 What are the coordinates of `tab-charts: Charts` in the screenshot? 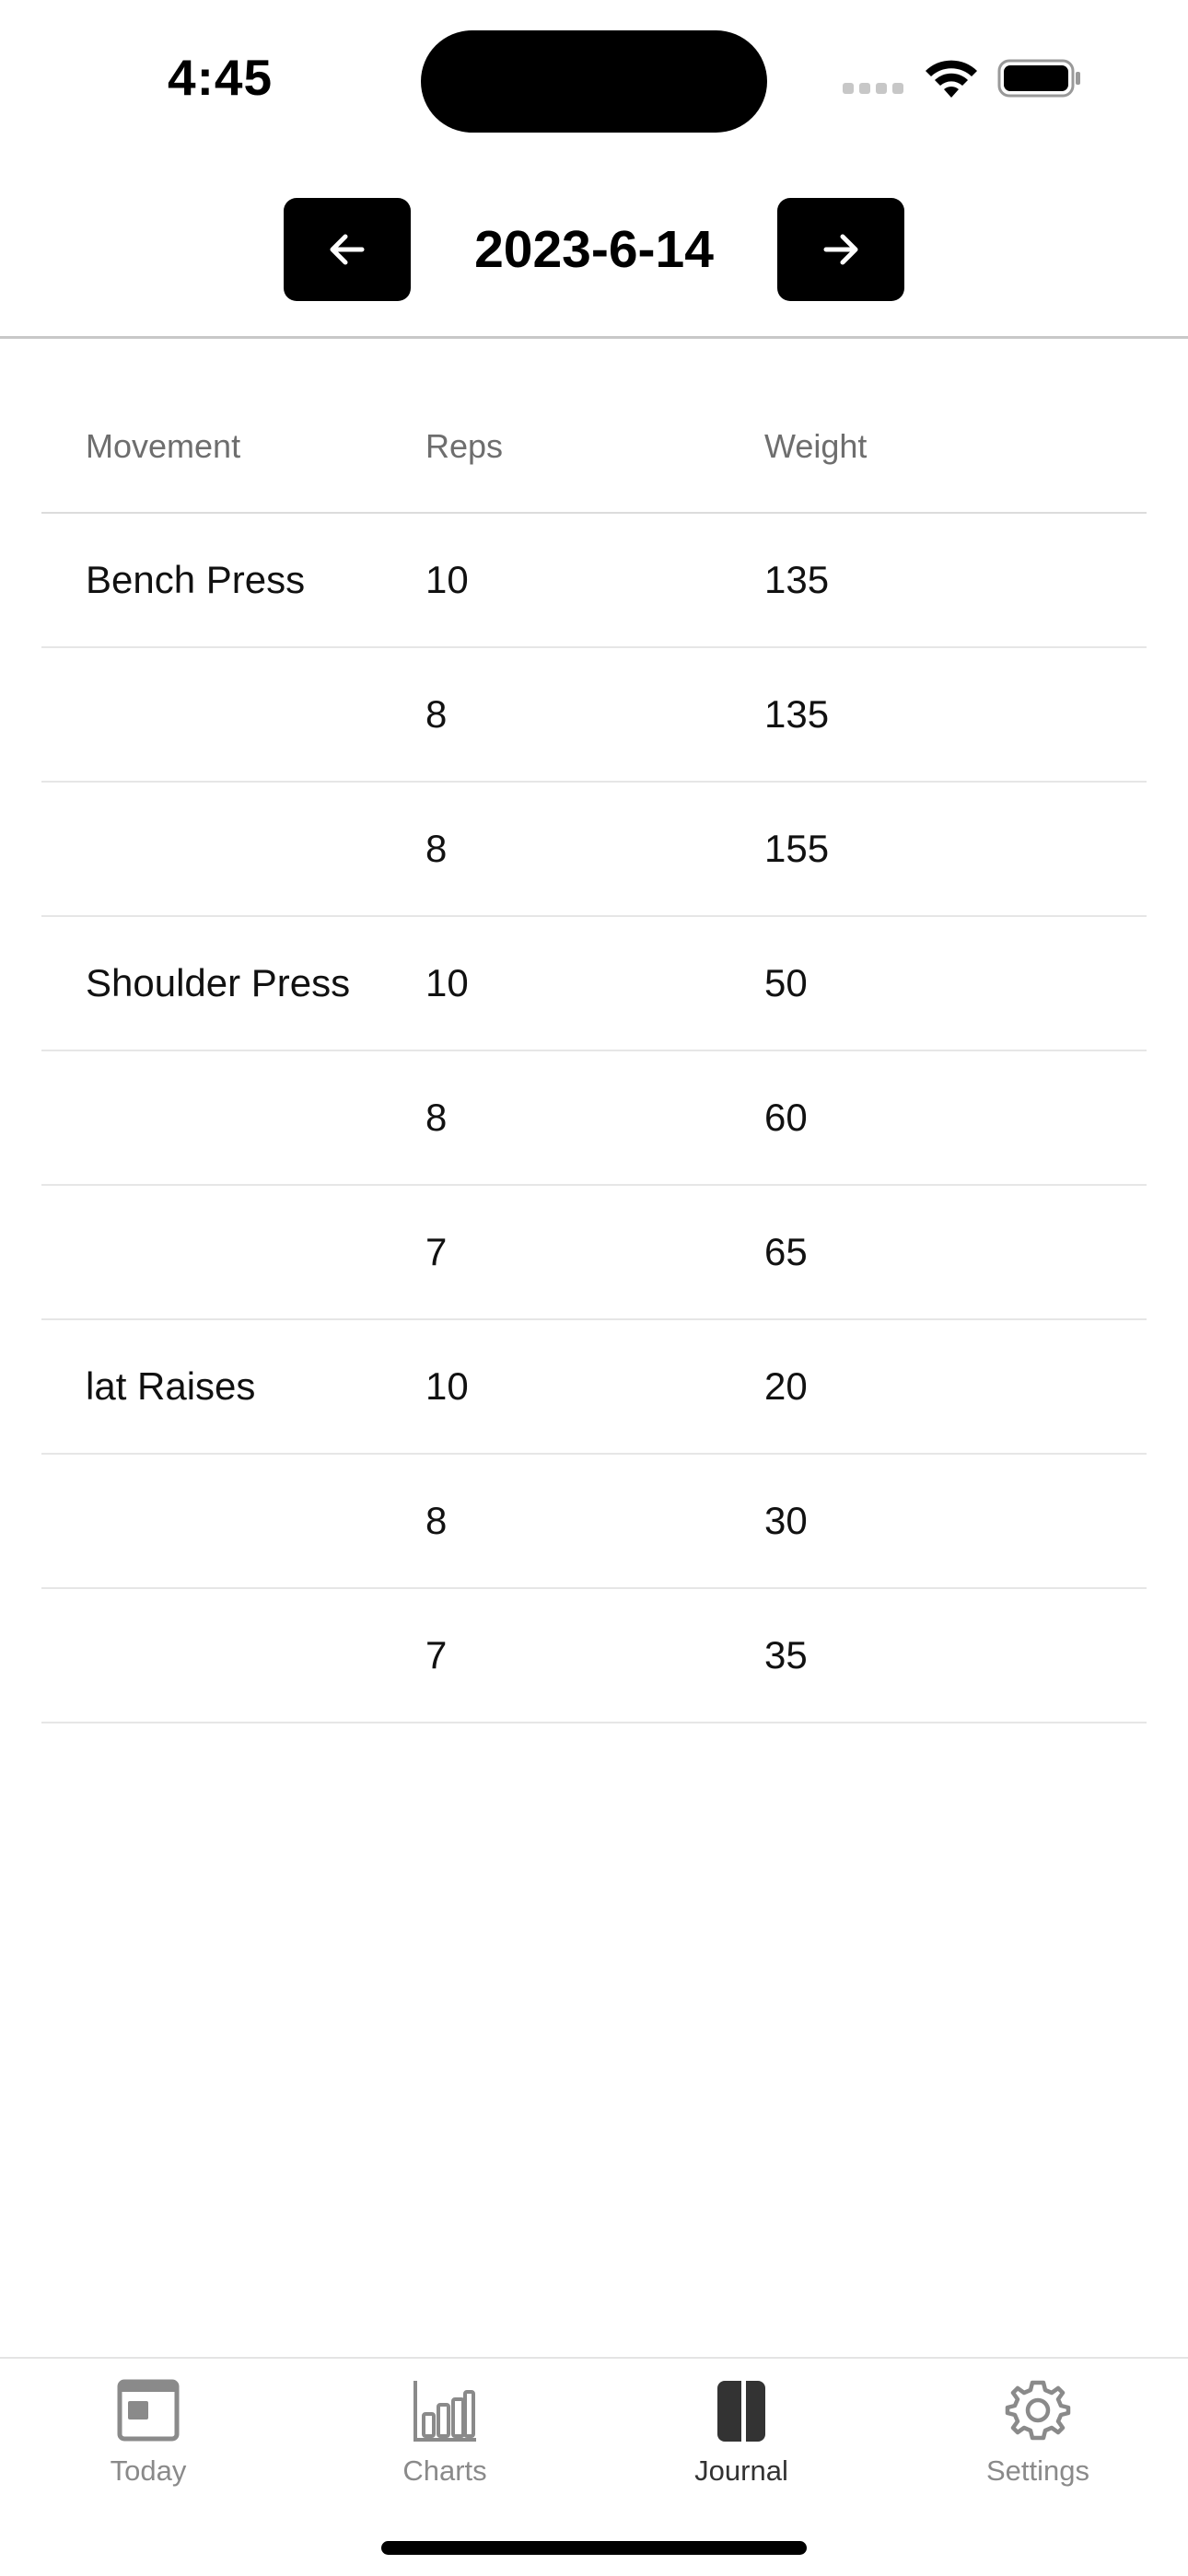 It's located at (445, 2432).